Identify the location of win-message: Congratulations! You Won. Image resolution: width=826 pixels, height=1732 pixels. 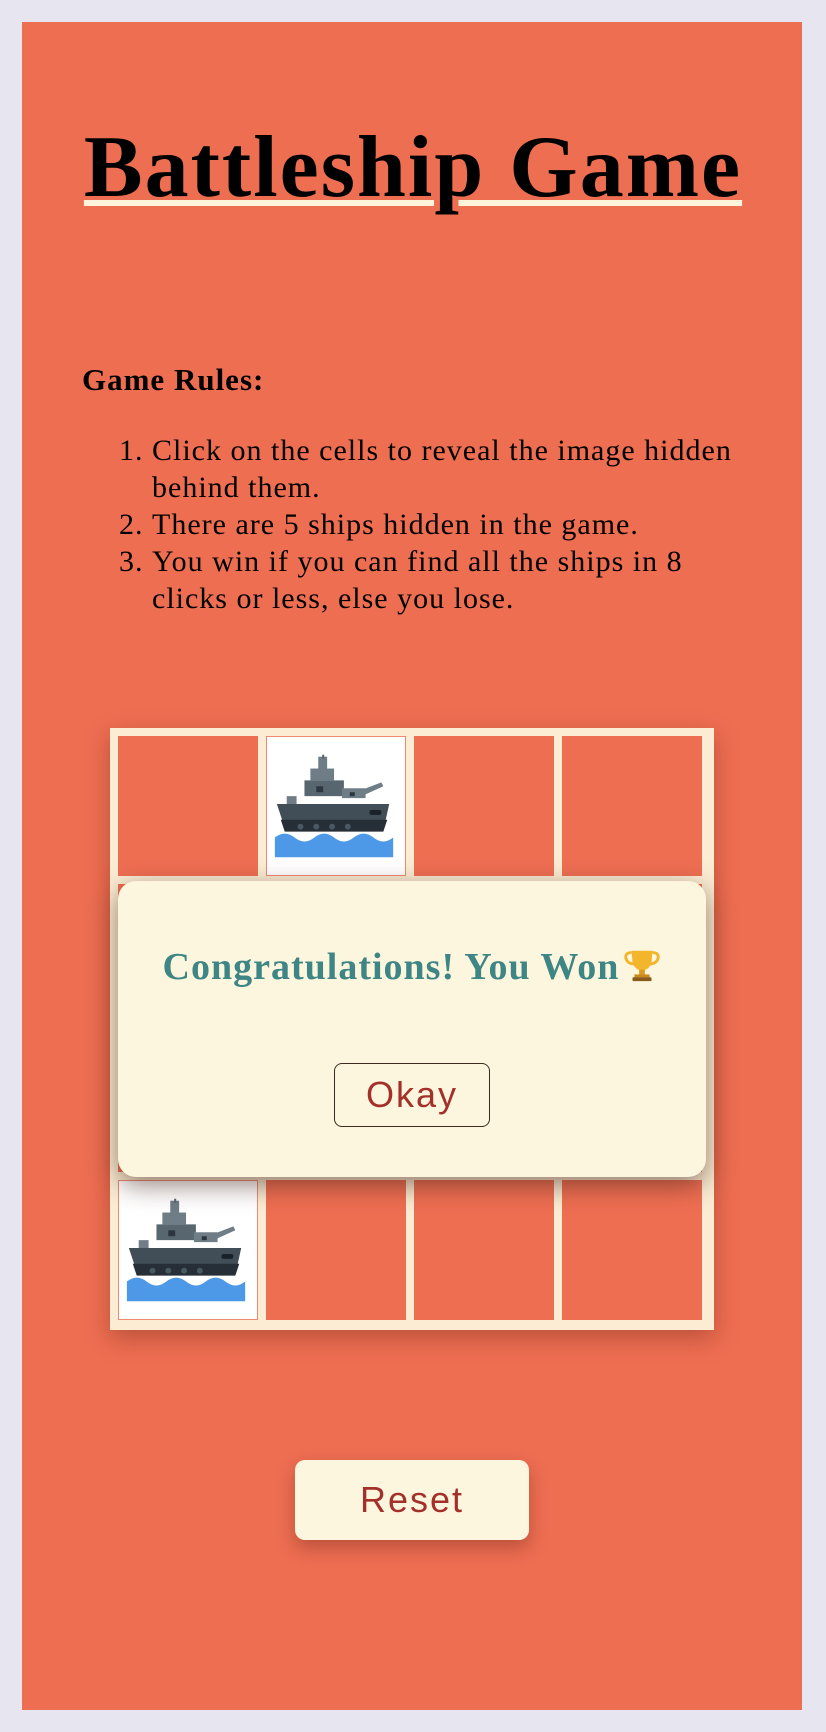
(412, 969).